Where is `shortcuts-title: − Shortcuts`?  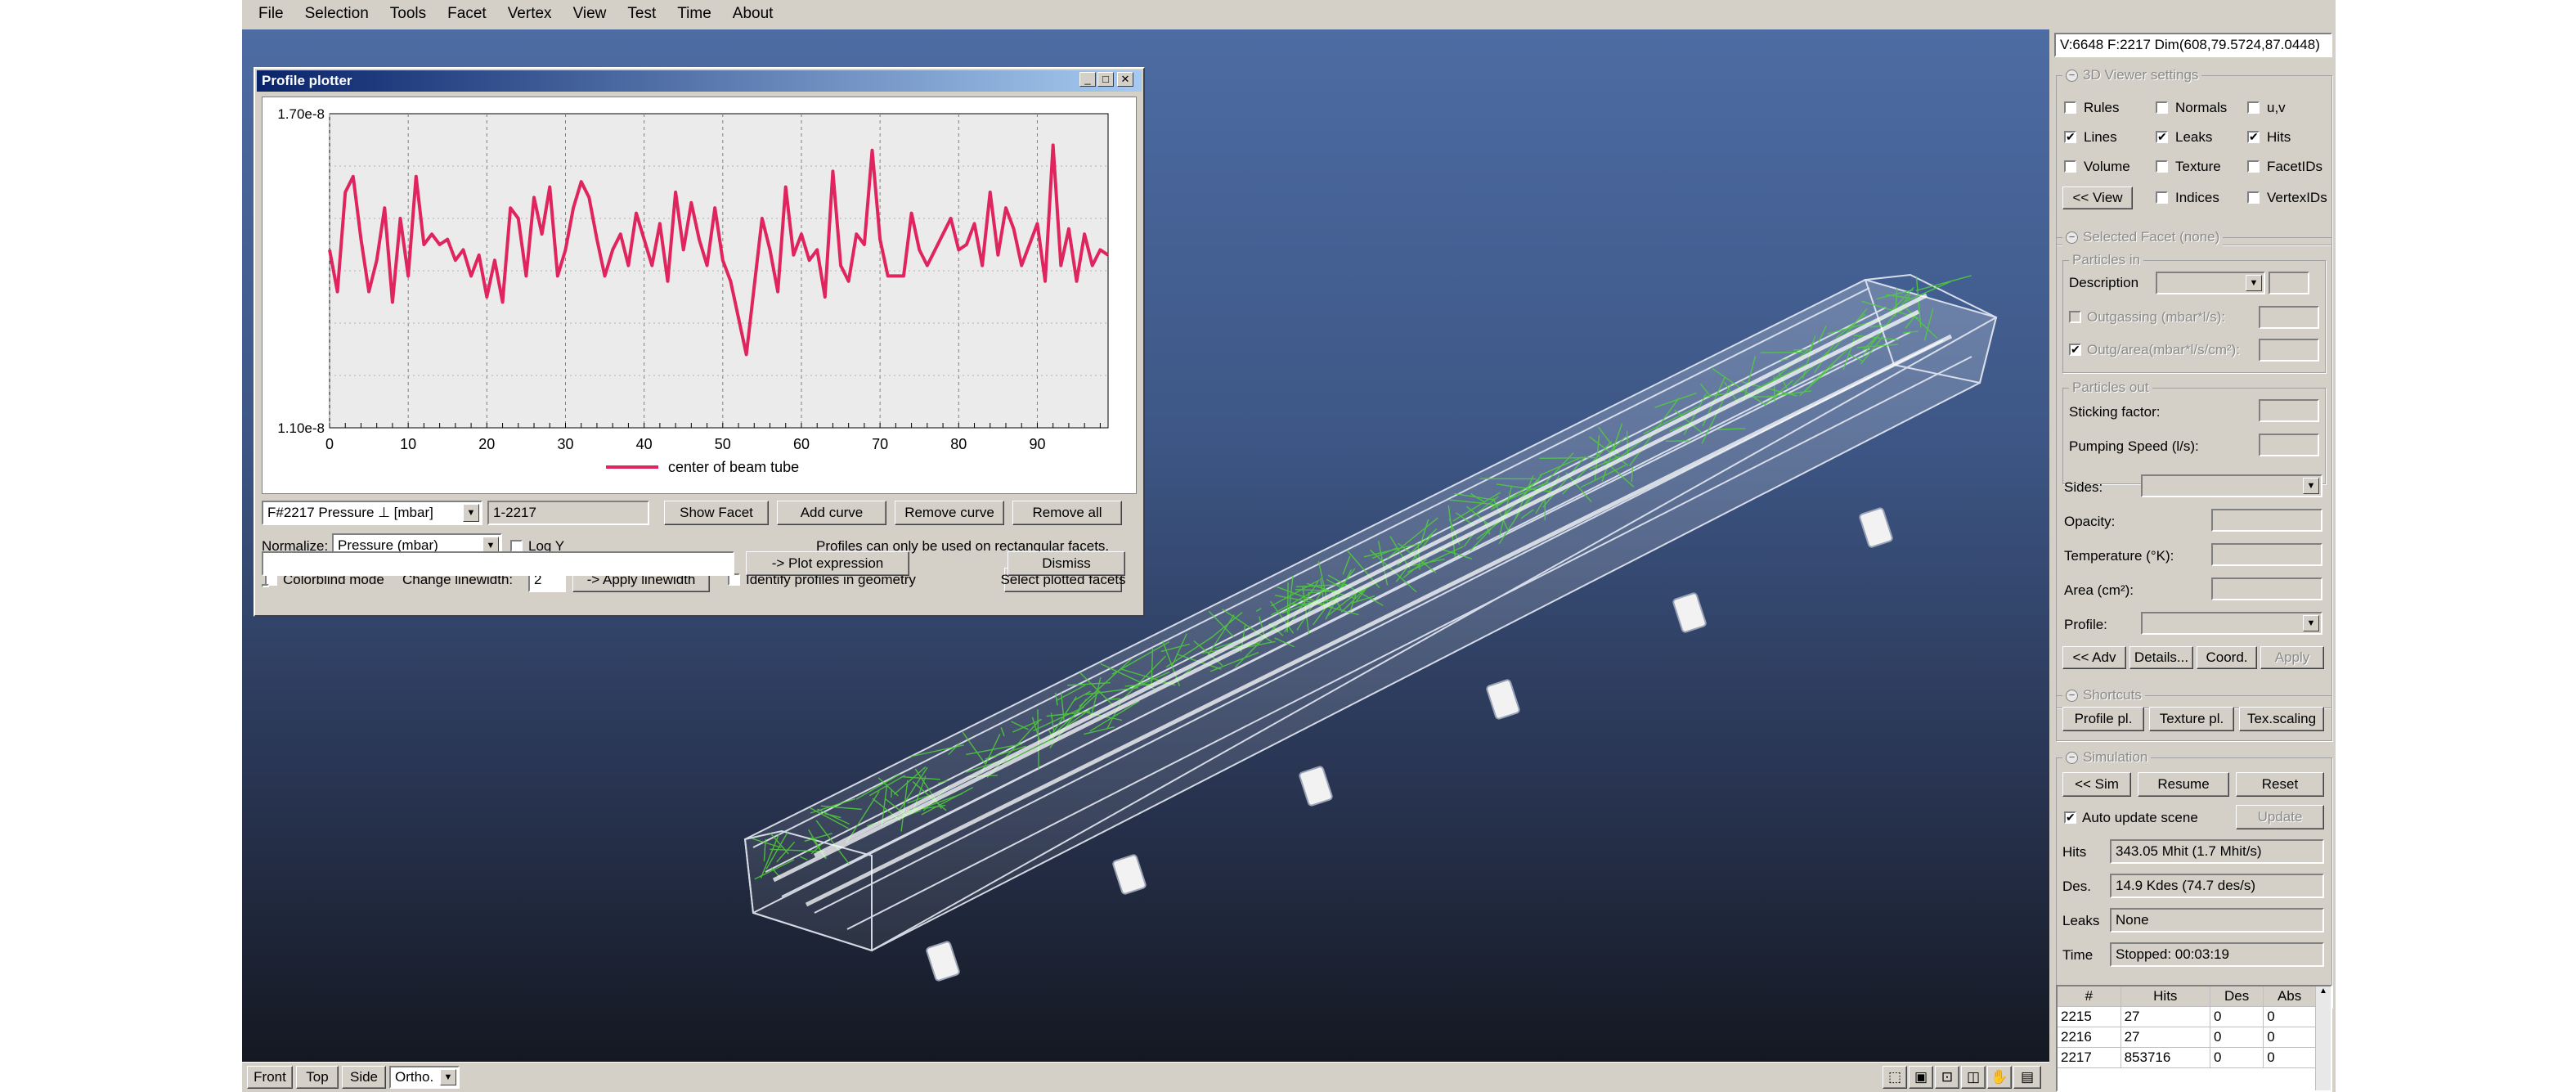
shortcuts-title: − Shortcuts is located at coordinates (2103, 695).